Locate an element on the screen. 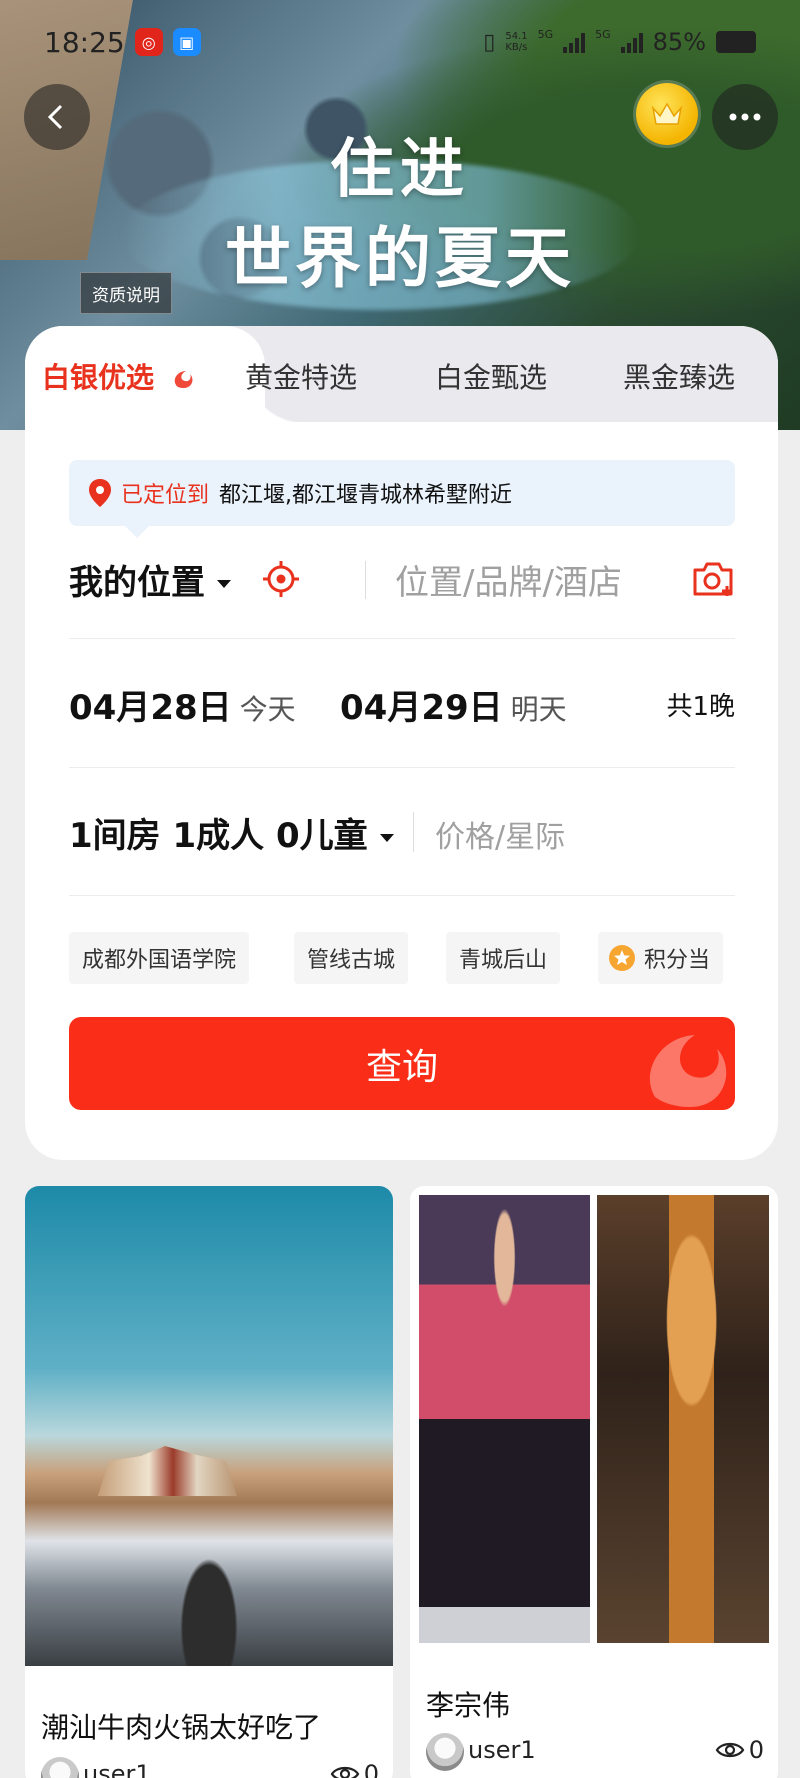 This screenshot has width=800, height=1778. guests-selector: 1间房 1成人 0儿童 is located at coordinates (231, 832).